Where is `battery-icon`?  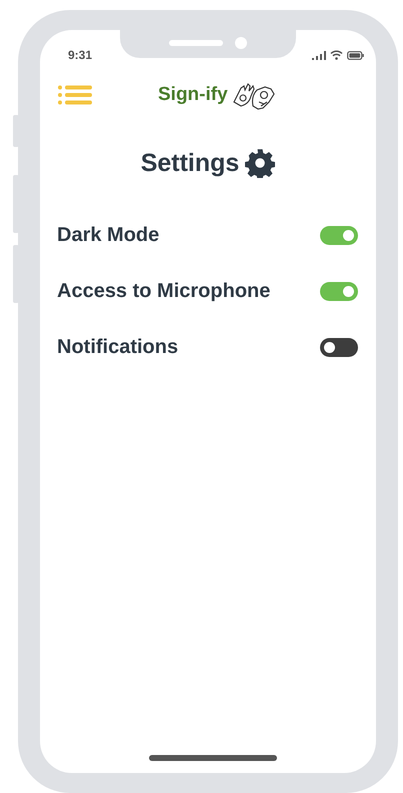 battery-icon is located at coordinates (355, 55).